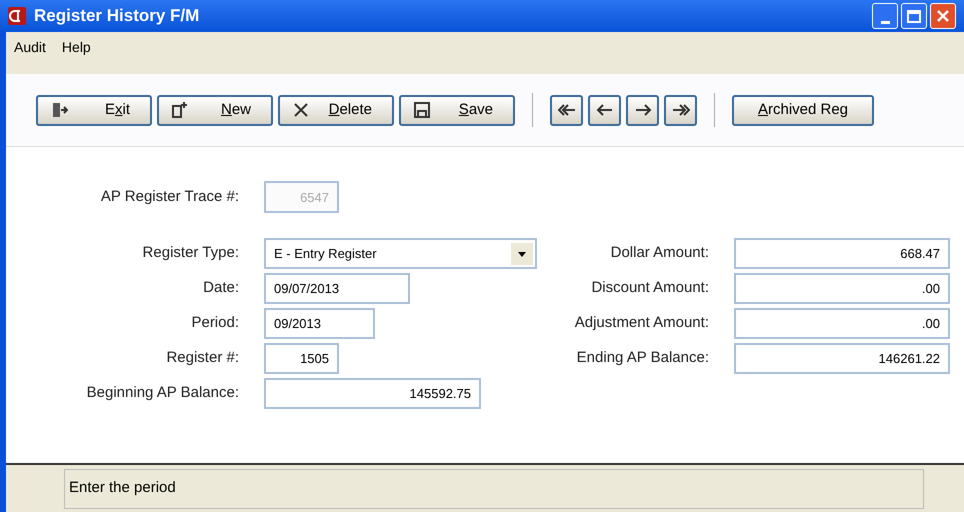 The height and width of the screenshot is (512, 964). Describe the element at coordinates (659, 253) in the screenshot. I see `field-label: Dollar Amount:` at that location.